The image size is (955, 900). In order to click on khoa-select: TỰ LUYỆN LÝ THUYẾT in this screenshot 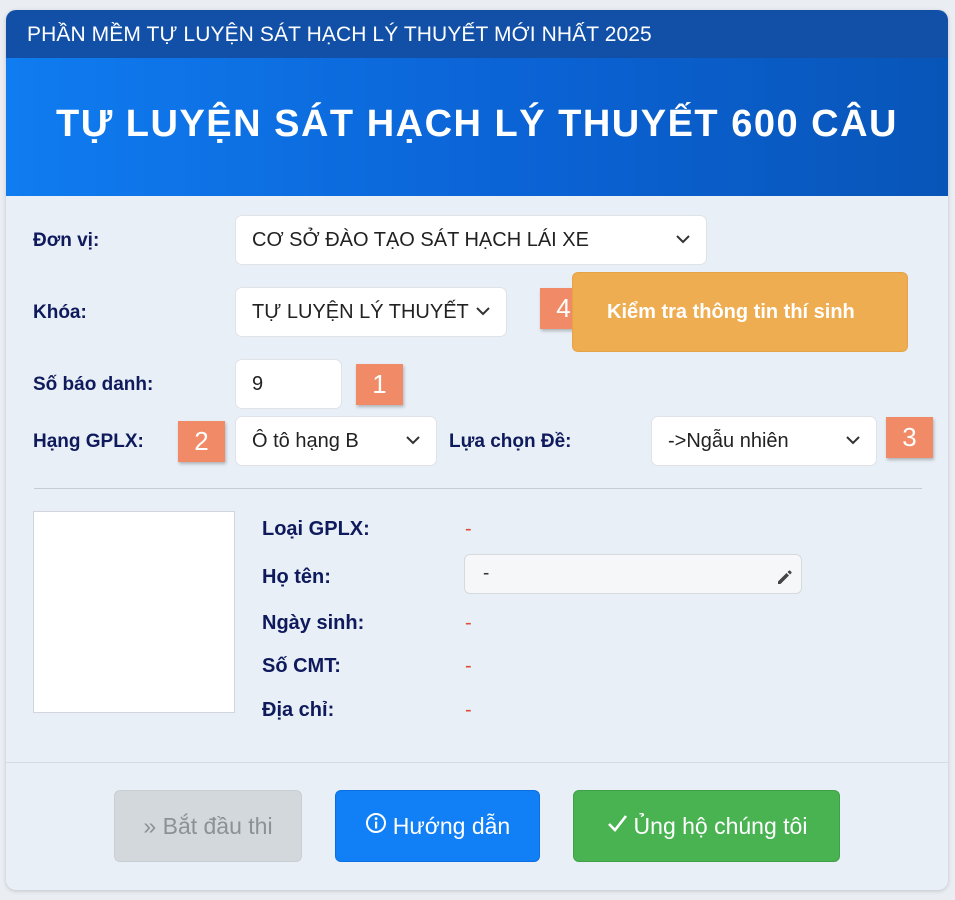, I will do `click(371, 312)`.